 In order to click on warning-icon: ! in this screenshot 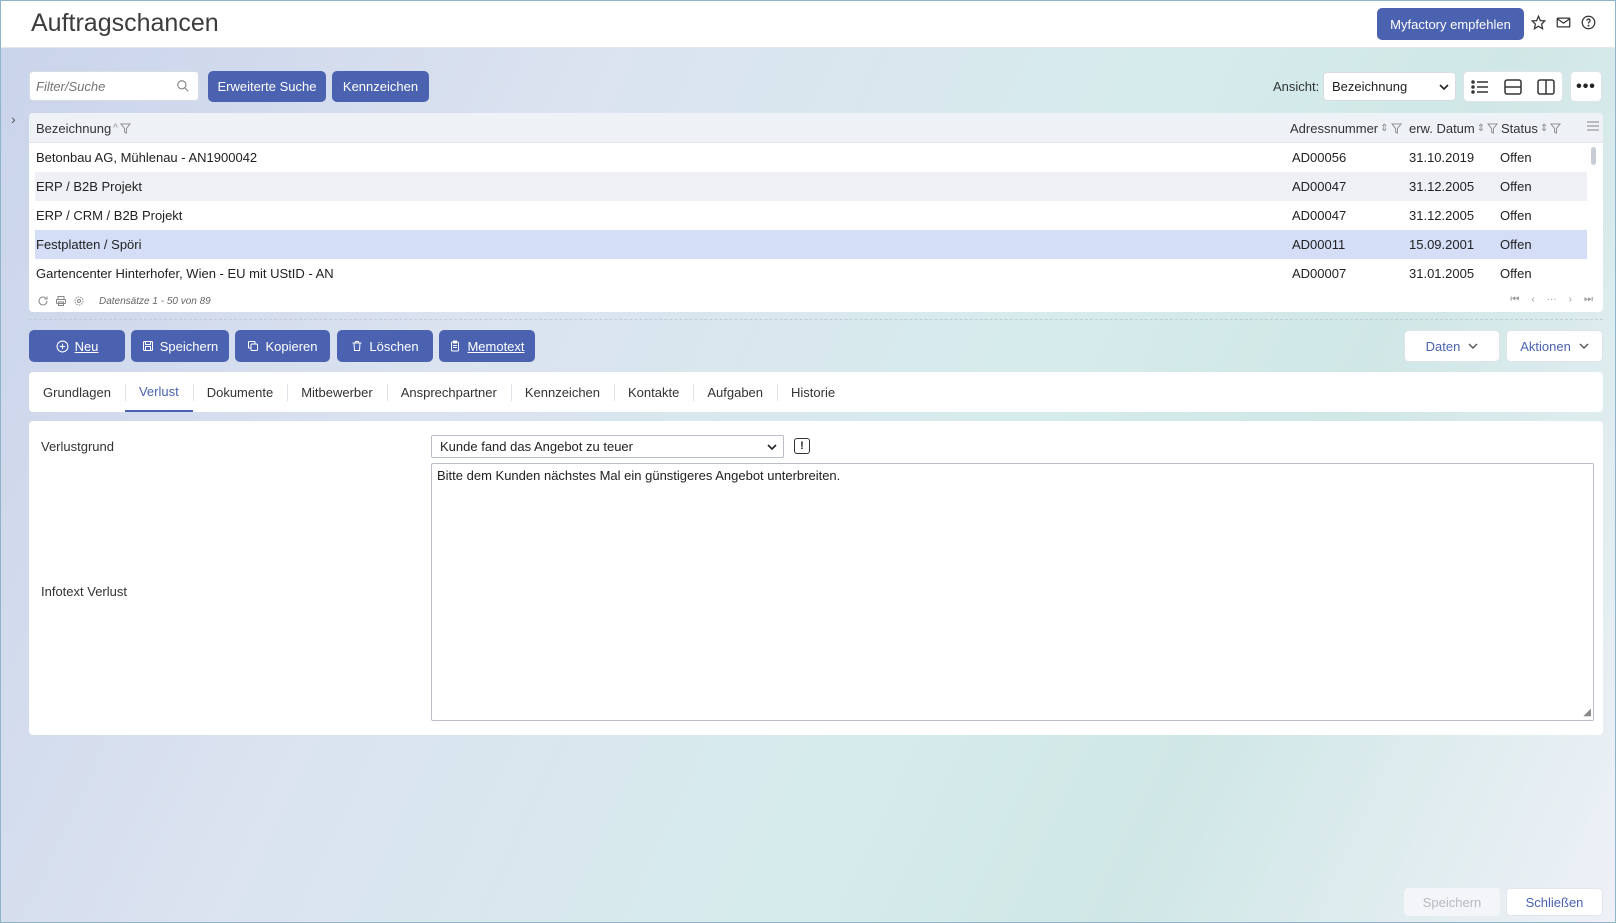, I will do `click(802, 446)`.